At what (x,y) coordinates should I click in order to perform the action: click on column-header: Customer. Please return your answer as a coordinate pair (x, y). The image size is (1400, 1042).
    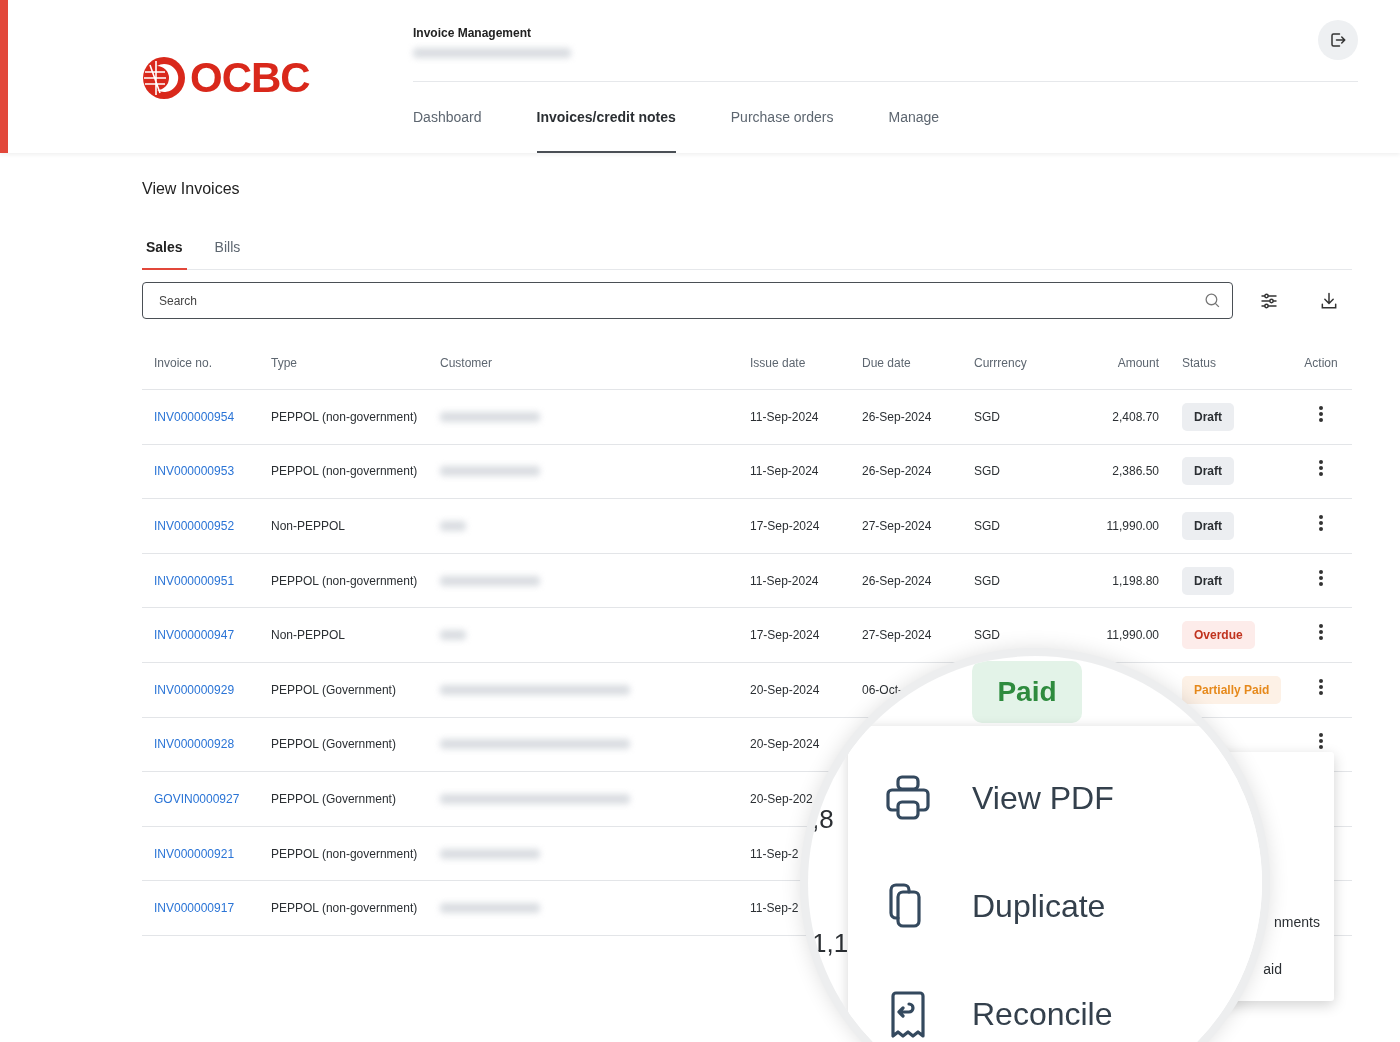
    Looking at the image, I should click on (466, 362).